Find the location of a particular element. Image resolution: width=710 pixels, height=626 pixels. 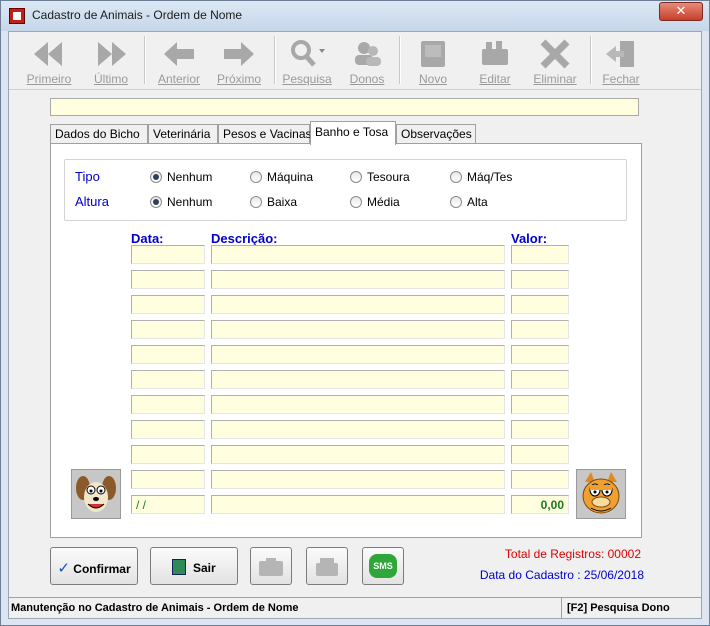

close-button: ✕ is located at coordinates (681, 11).